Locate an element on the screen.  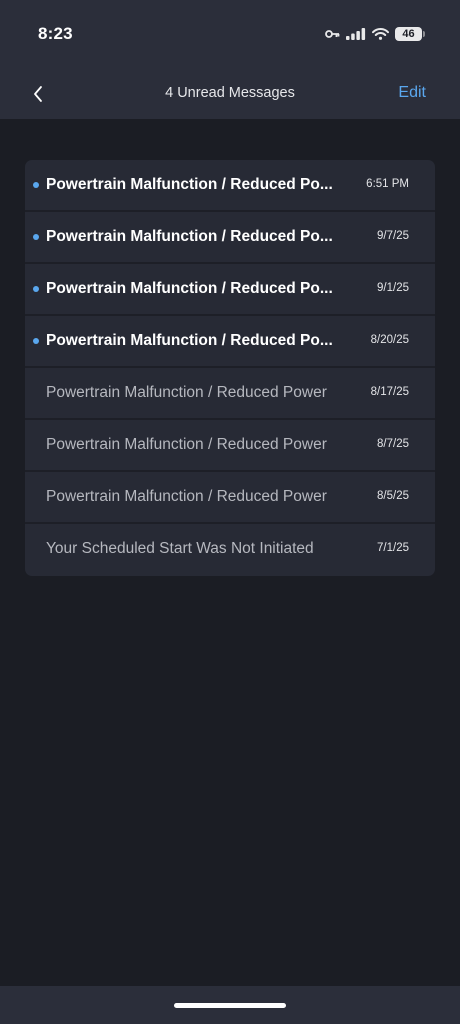
page-title: 4 Unread Messages is located at coordinates (230, 93).